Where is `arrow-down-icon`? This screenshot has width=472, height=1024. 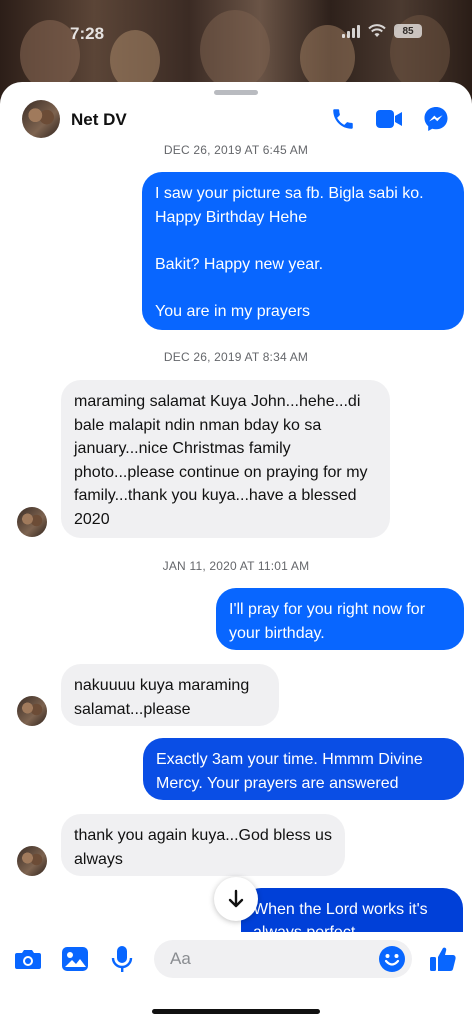
arrow-down-icon is located at coordinates (236, 898).